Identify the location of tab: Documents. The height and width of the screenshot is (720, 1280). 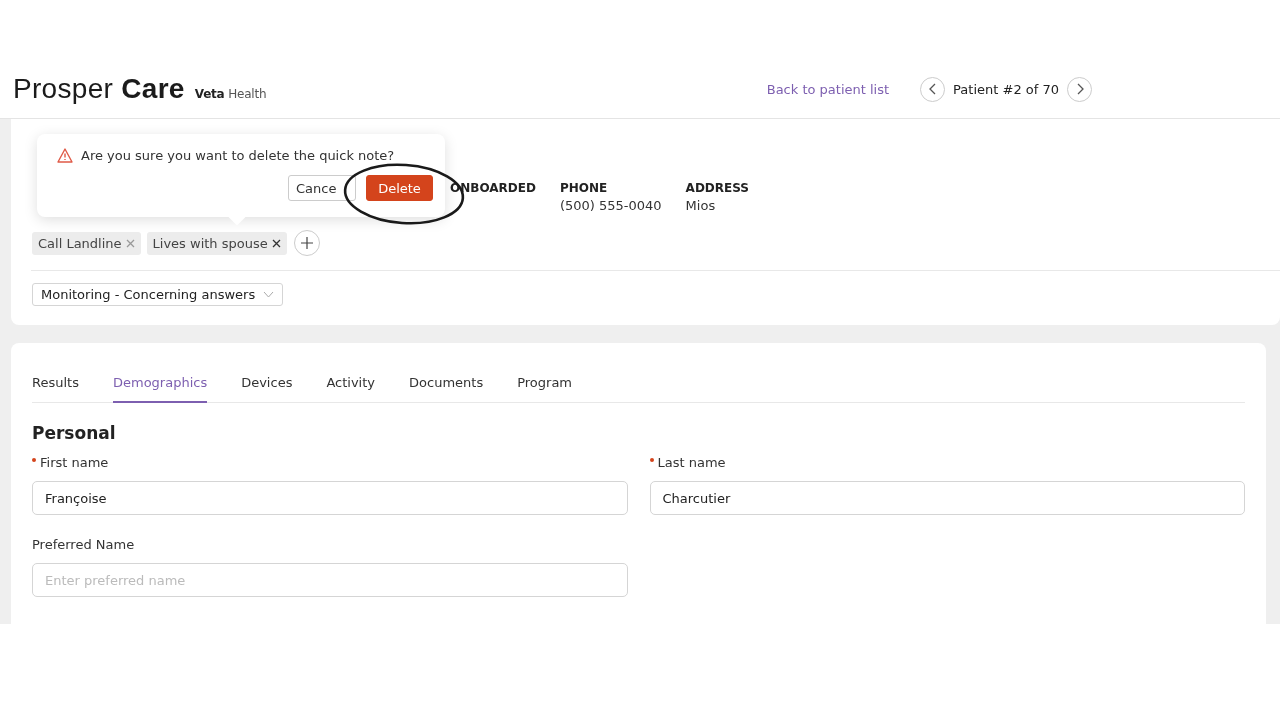
(446, 387).